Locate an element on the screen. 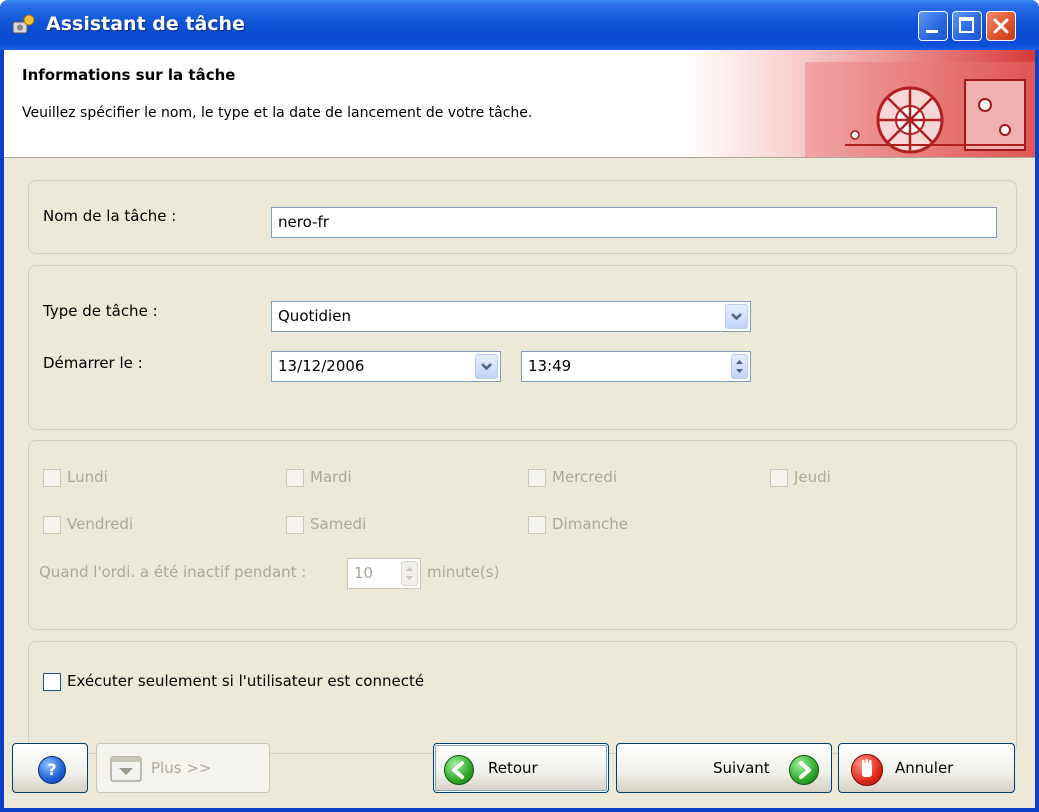 The image size is (1039, 812). start-date-dropdown-button is located at coordinates (486, 366).